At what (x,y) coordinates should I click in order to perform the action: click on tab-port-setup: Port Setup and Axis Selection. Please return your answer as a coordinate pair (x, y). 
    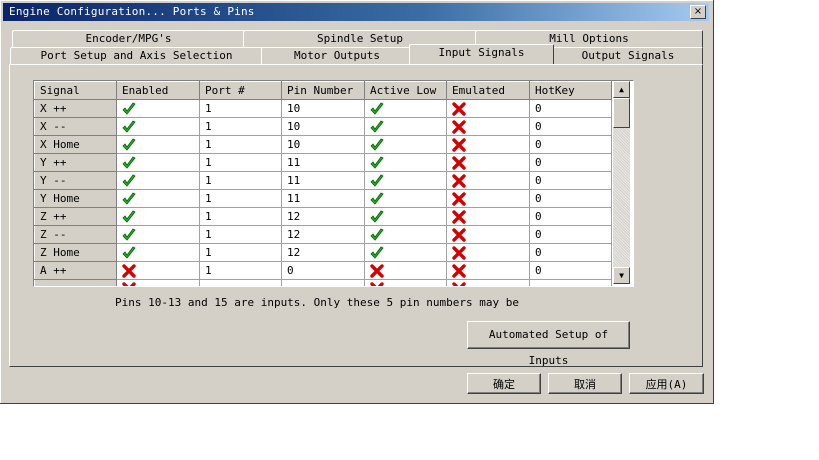
    Looking at the image, I should click on (136, 56).